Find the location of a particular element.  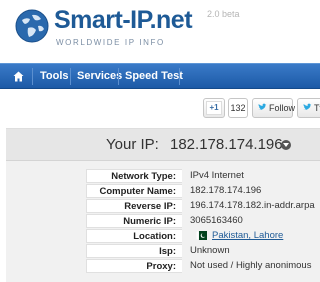

detail-value: Unknown is located at coordinates (210, 250).